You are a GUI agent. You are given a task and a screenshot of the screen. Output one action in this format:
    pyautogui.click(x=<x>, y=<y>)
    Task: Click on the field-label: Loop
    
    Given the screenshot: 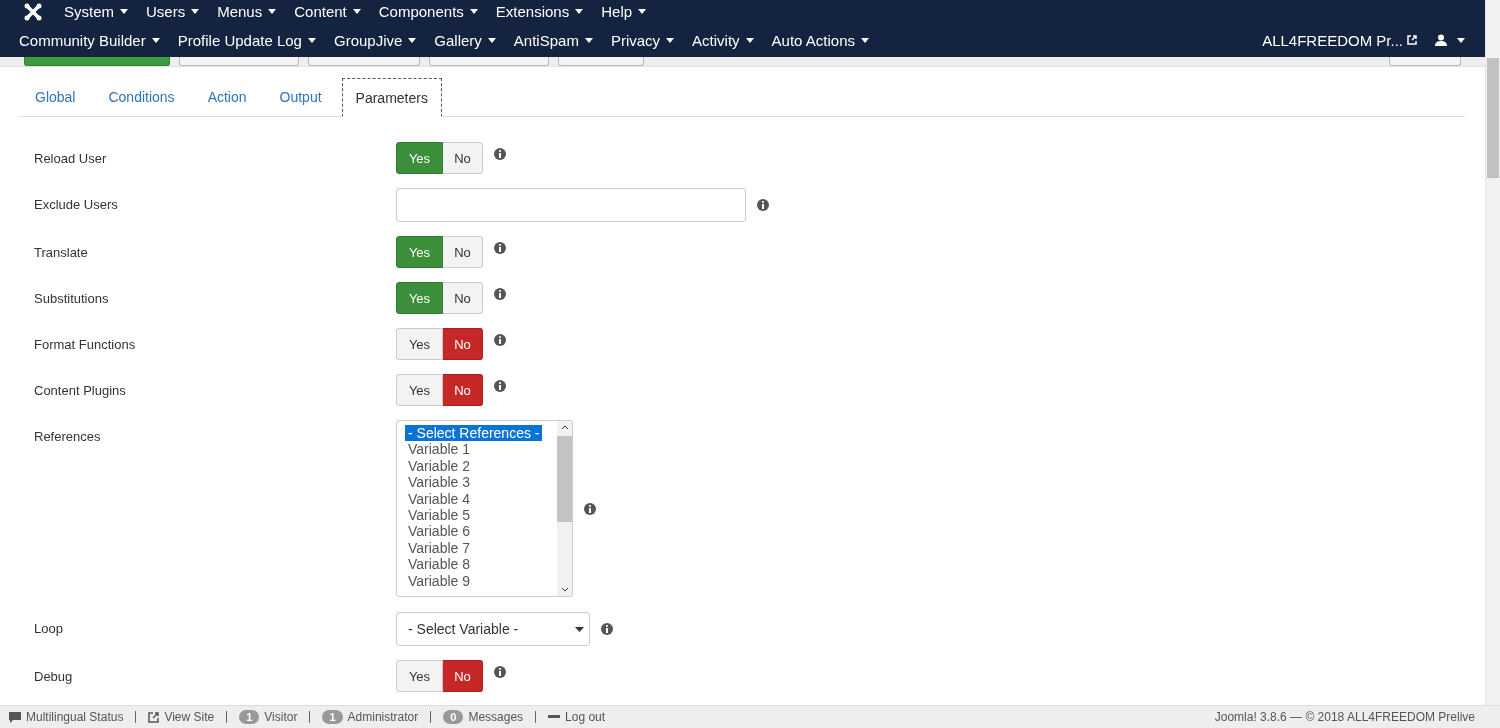 What is the action you would take?
    pyautogui.click(x=49, y=628)
    